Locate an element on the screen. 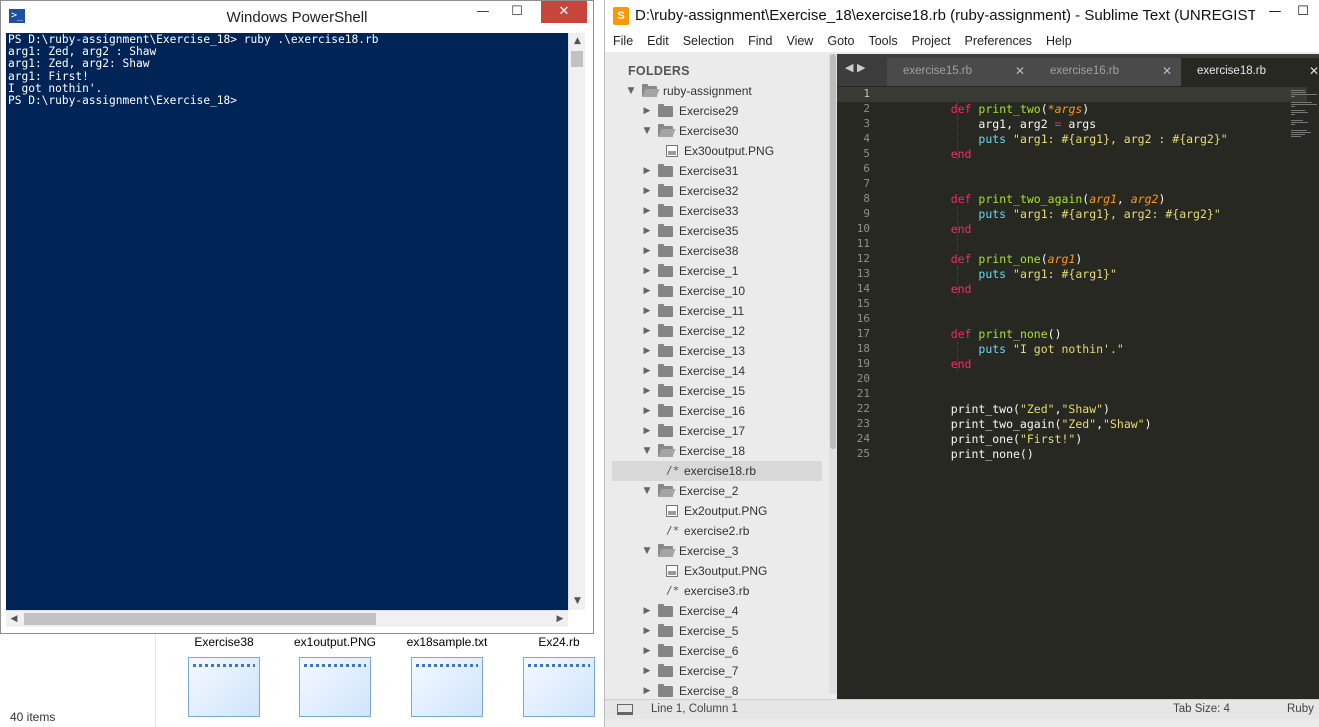 The height and width of the screenshot is (727, 1319). tree-folder: ▶ Exercise35 is located at coordinates (717, 231).